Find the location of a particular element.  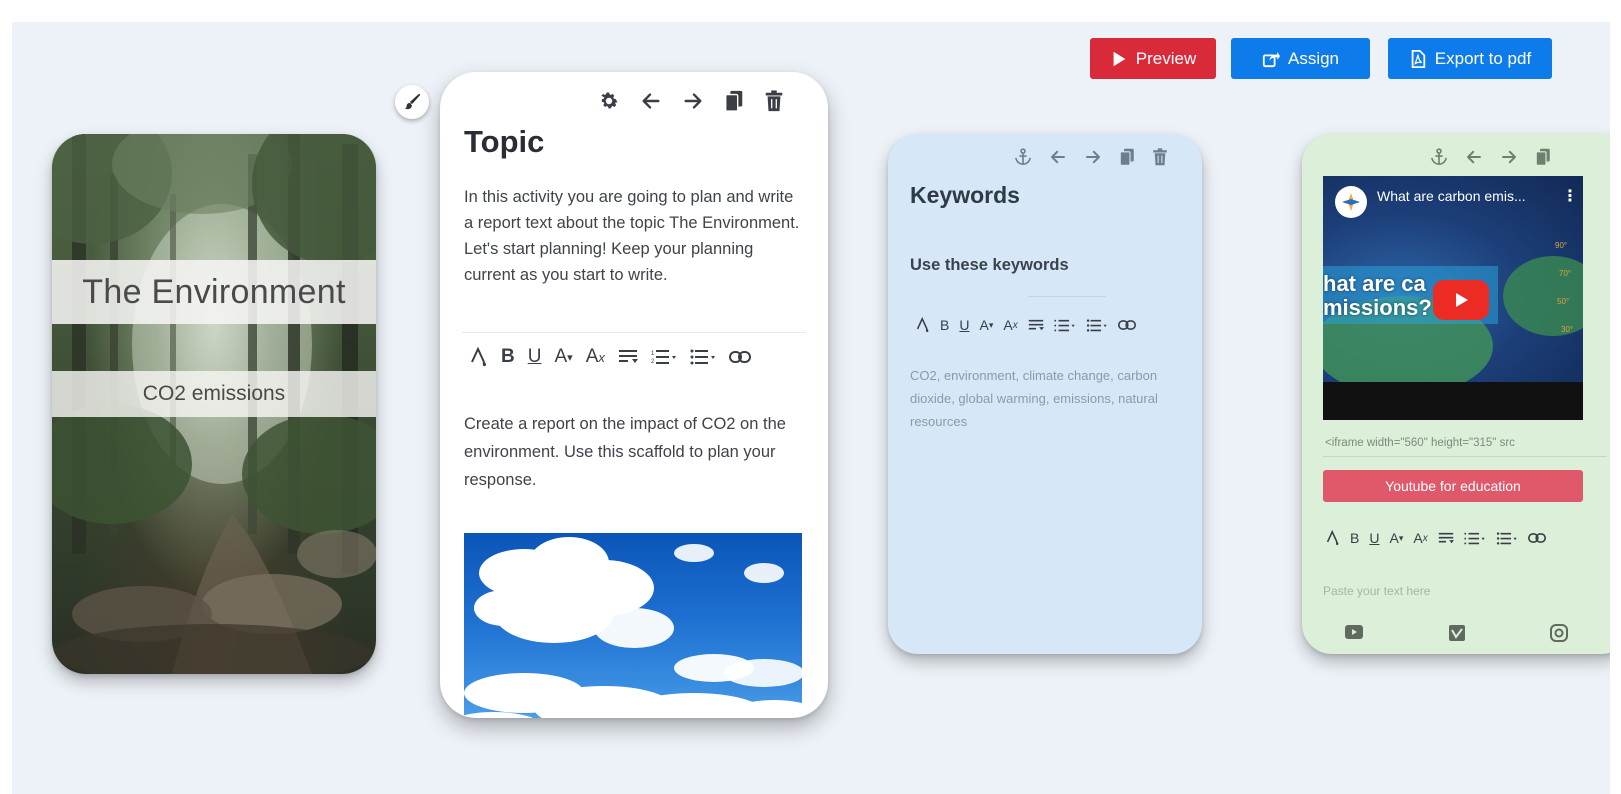

preview-label: Preview is located at coordinates (1166, 58).